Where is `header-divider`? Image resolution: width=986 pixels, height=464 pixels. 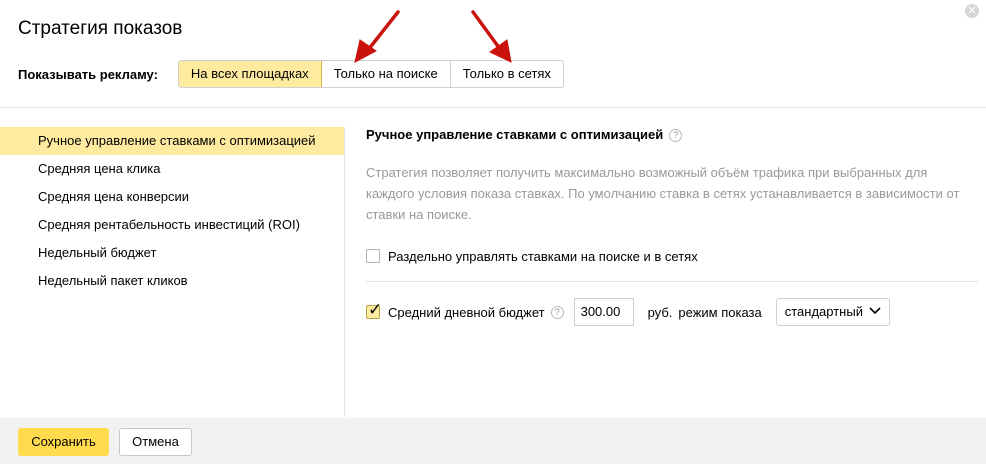 header-divider is located at coordinates (493, 107).